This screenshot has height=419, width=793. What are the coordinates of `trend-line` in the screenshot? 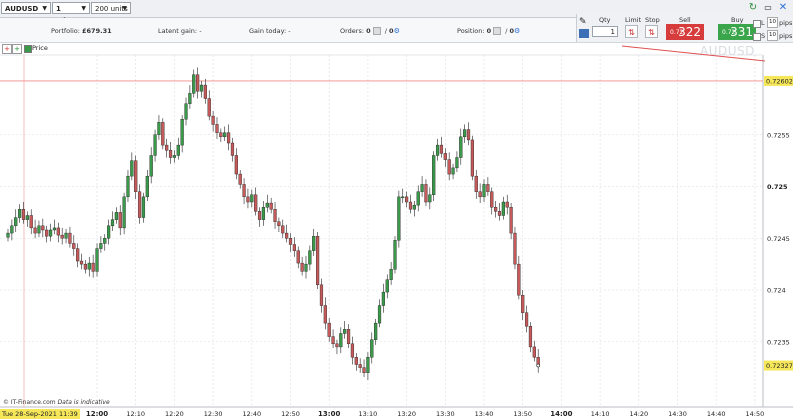 It's located at (693, 53).